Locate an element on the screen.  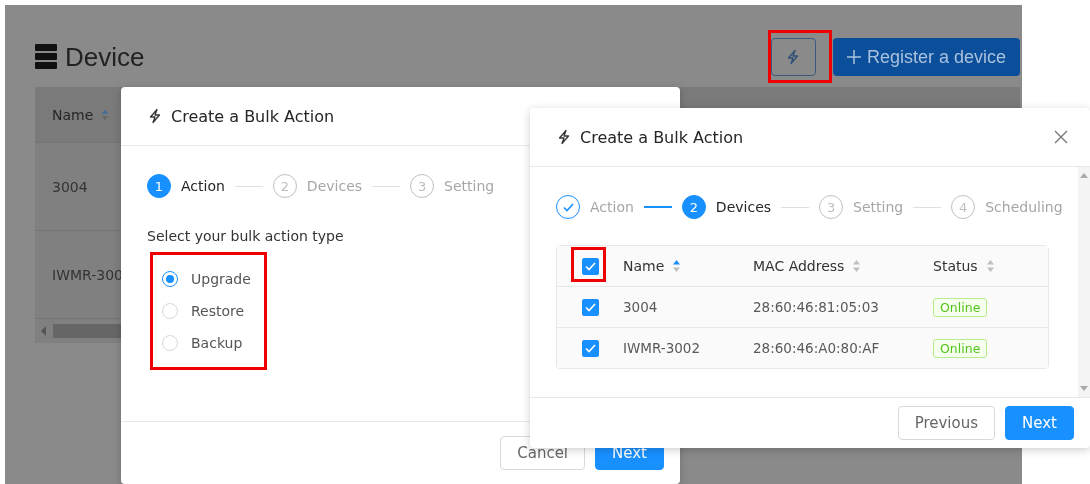
table-cell: 28:60:46:81:05:03 is located at coordinates (816, 307).